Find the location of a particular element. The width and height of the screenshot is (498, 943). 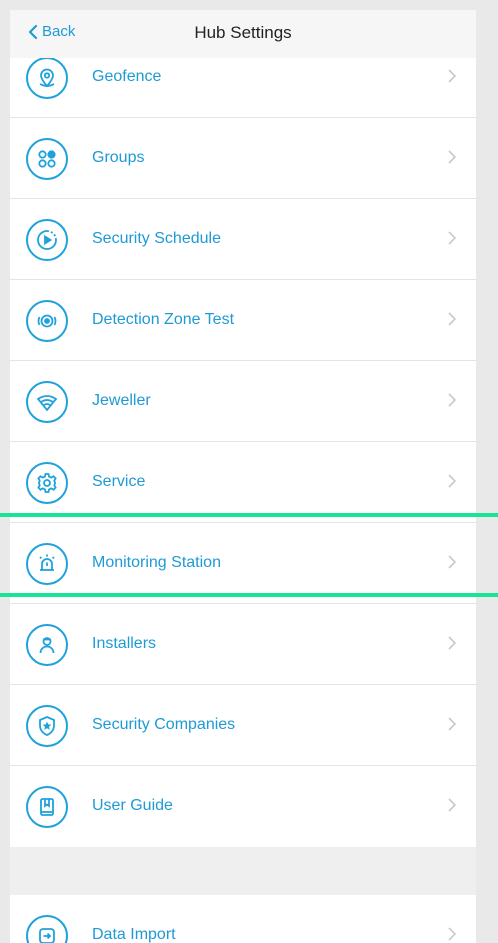

geofence-icon is located at coordinates (47, 78).